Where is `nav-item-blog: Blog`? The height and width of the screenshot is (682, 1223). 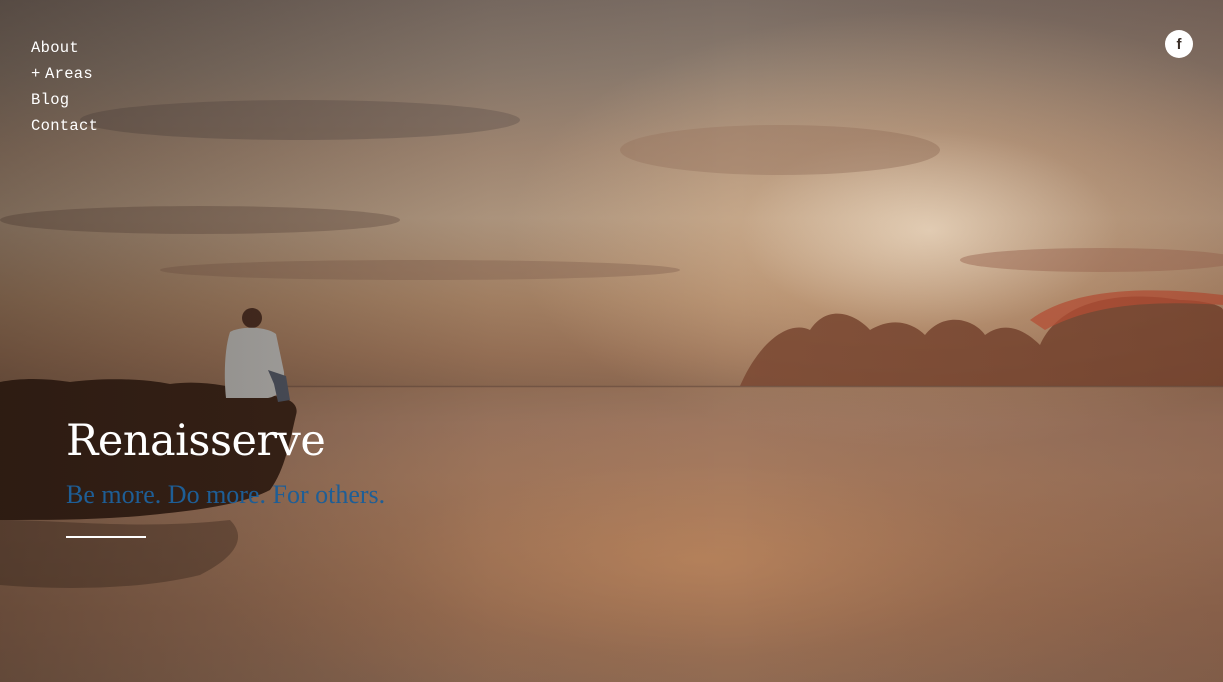 nav-item-blog: Blog is located at coordinates (64, 103).